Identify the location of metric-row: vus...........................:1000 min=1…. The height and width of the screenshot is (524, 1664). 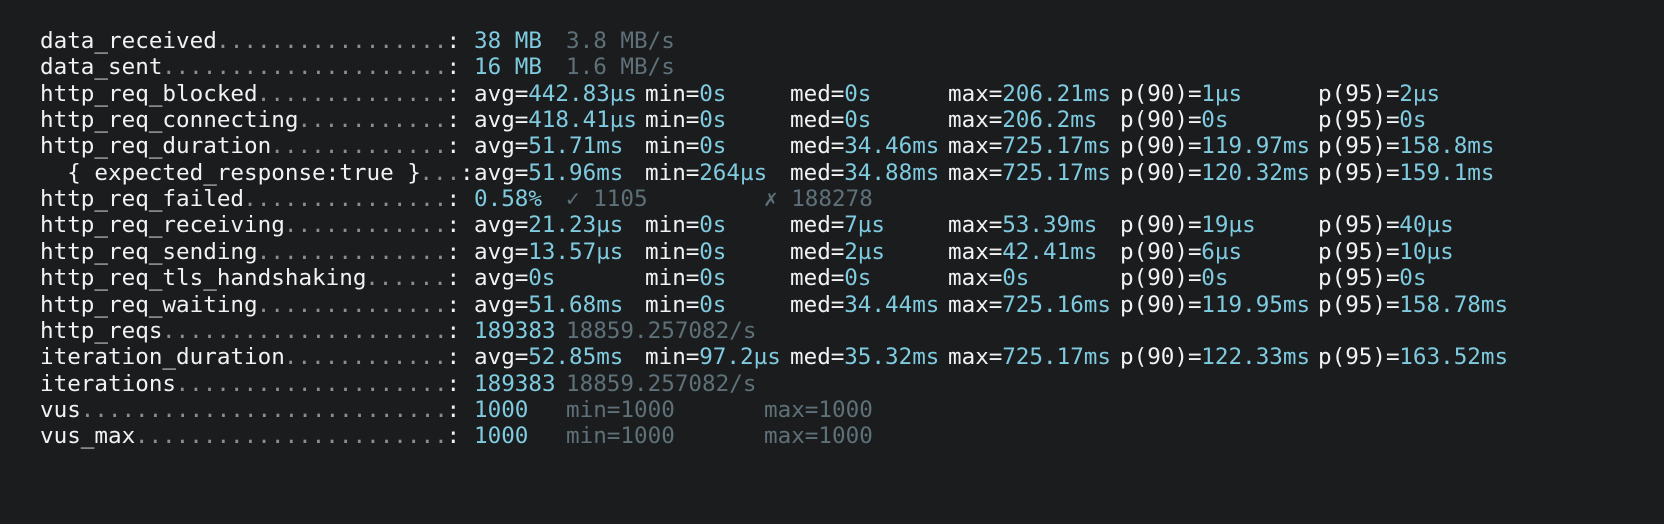
(832, 410).